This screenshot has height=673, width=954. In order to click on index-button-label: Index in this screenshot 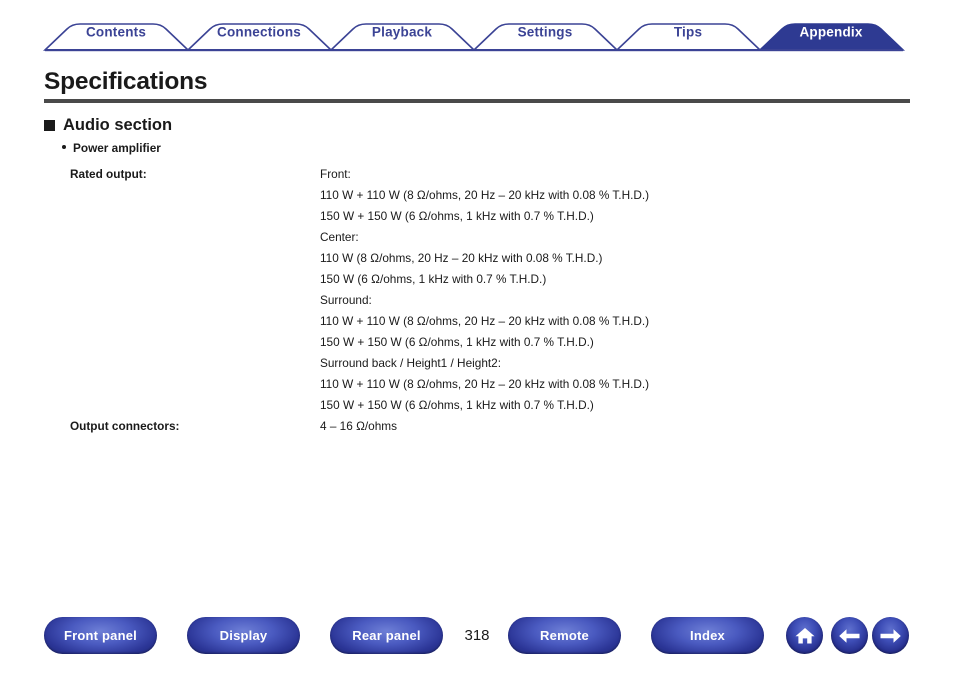, I will do `click(707, 635)`.